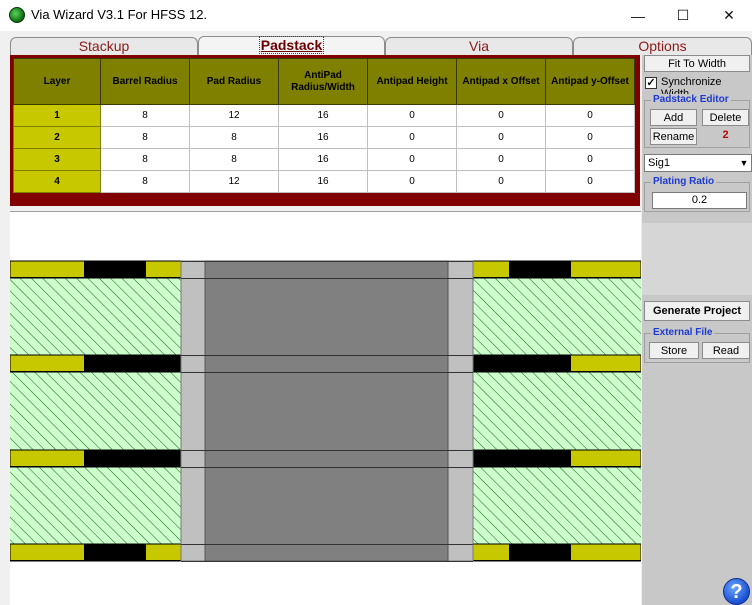  I want to click on table-row: 2 8 8 16 0 0 0, so click(324, 137).